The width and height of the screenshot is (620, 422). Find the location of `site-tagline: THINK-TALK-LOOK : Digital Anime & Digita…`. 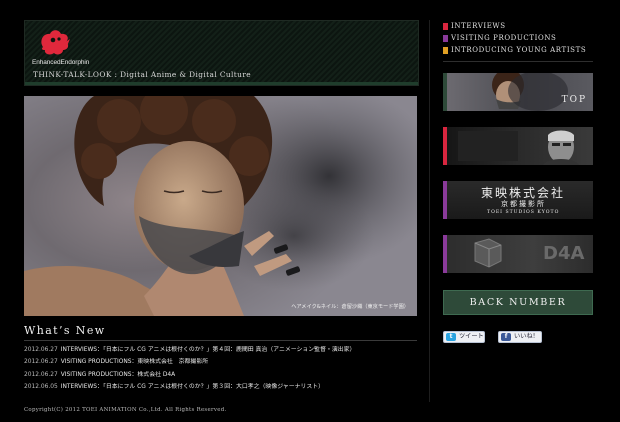

site-tagline: THINK-TALK-LOOK : Digital Anime & Digita… is located at coordinates (142, 74).